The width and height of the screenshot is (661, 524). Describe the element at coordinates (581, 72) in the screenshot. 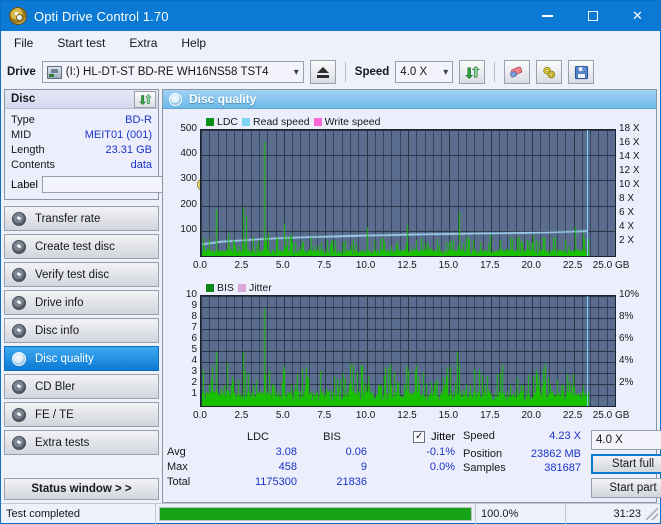

I see `save-button` at that location.